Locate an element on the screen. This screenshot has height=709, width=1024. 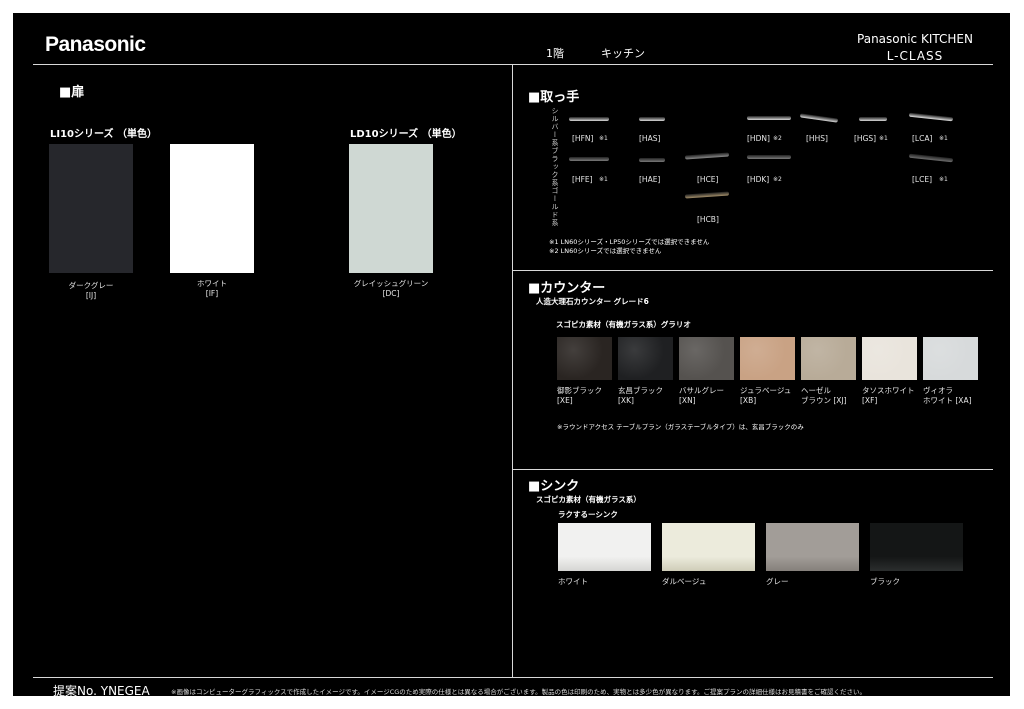
sink-type: ラクするーシンク is located at coordinates (588, 514).